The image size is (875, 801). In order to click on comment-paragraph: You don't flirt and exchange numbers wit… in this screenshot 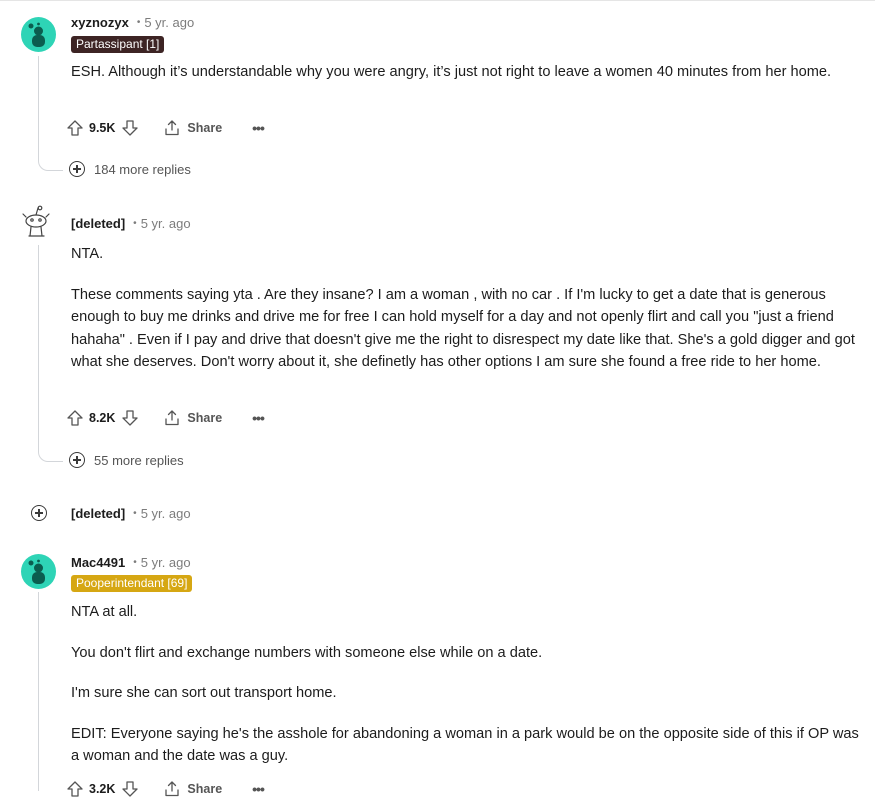, I will do `click(307, 652)`.